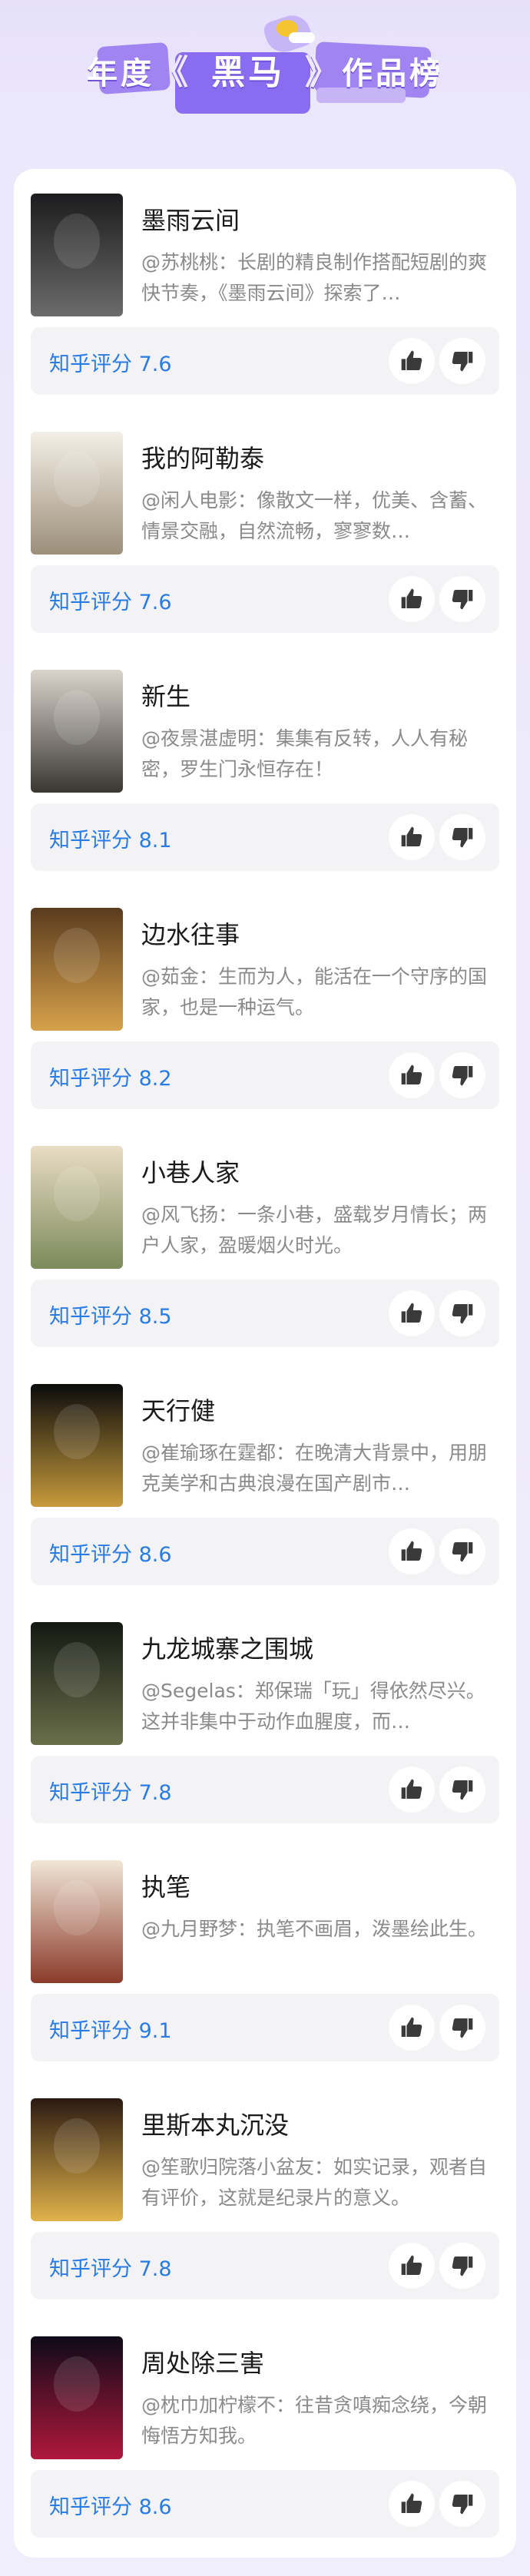 Image resolution: width=530 pixels, height=2576 pixels. I want to click on list-item: 周处除三害 @枕巾加柠檬不：往昔贪嗔痴念绕，今朝悔悟方知我。知乎评分 8.6, so click(265, 2430).